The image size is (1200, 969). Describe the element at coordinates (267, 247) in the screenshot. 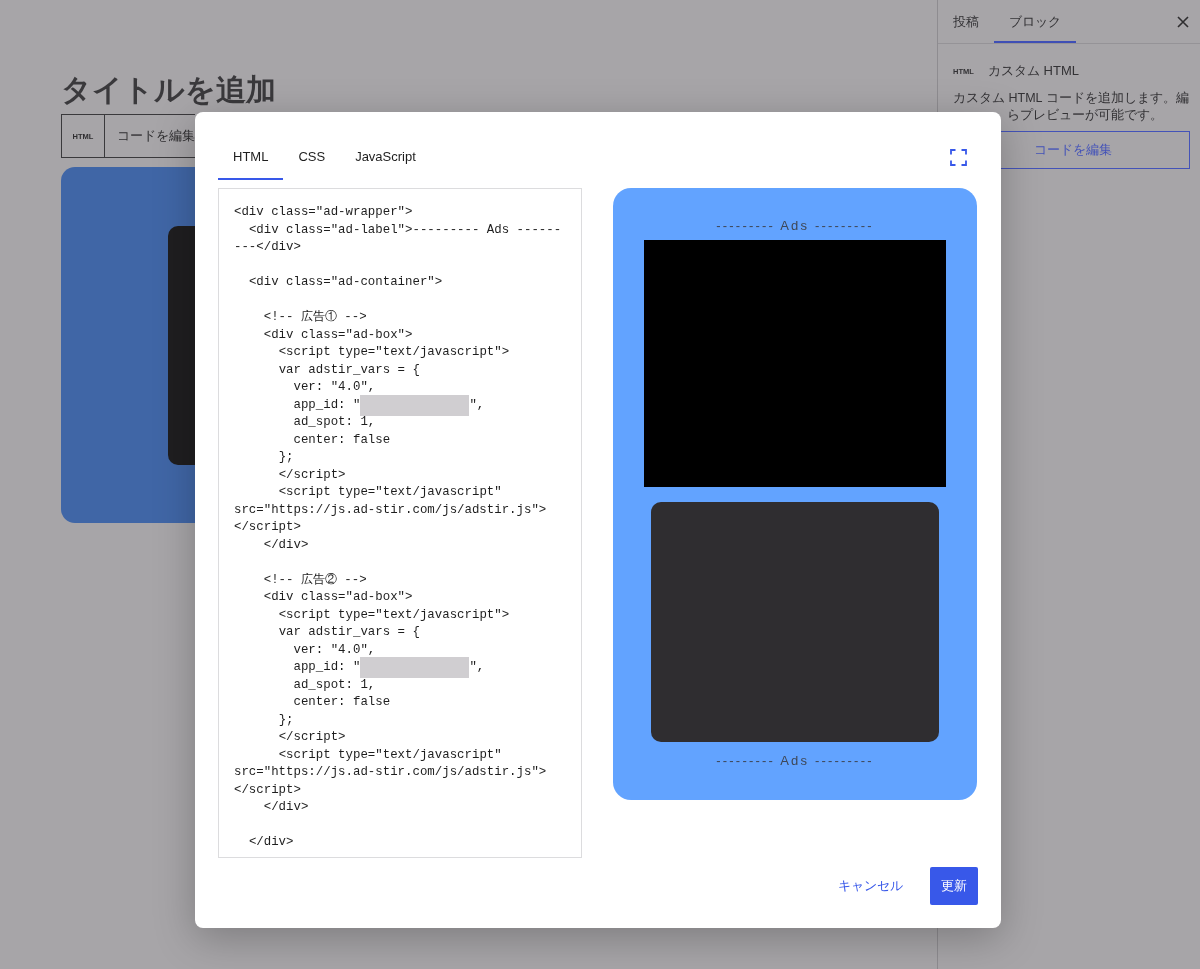

I see `code-line: ---</div>` at that location.